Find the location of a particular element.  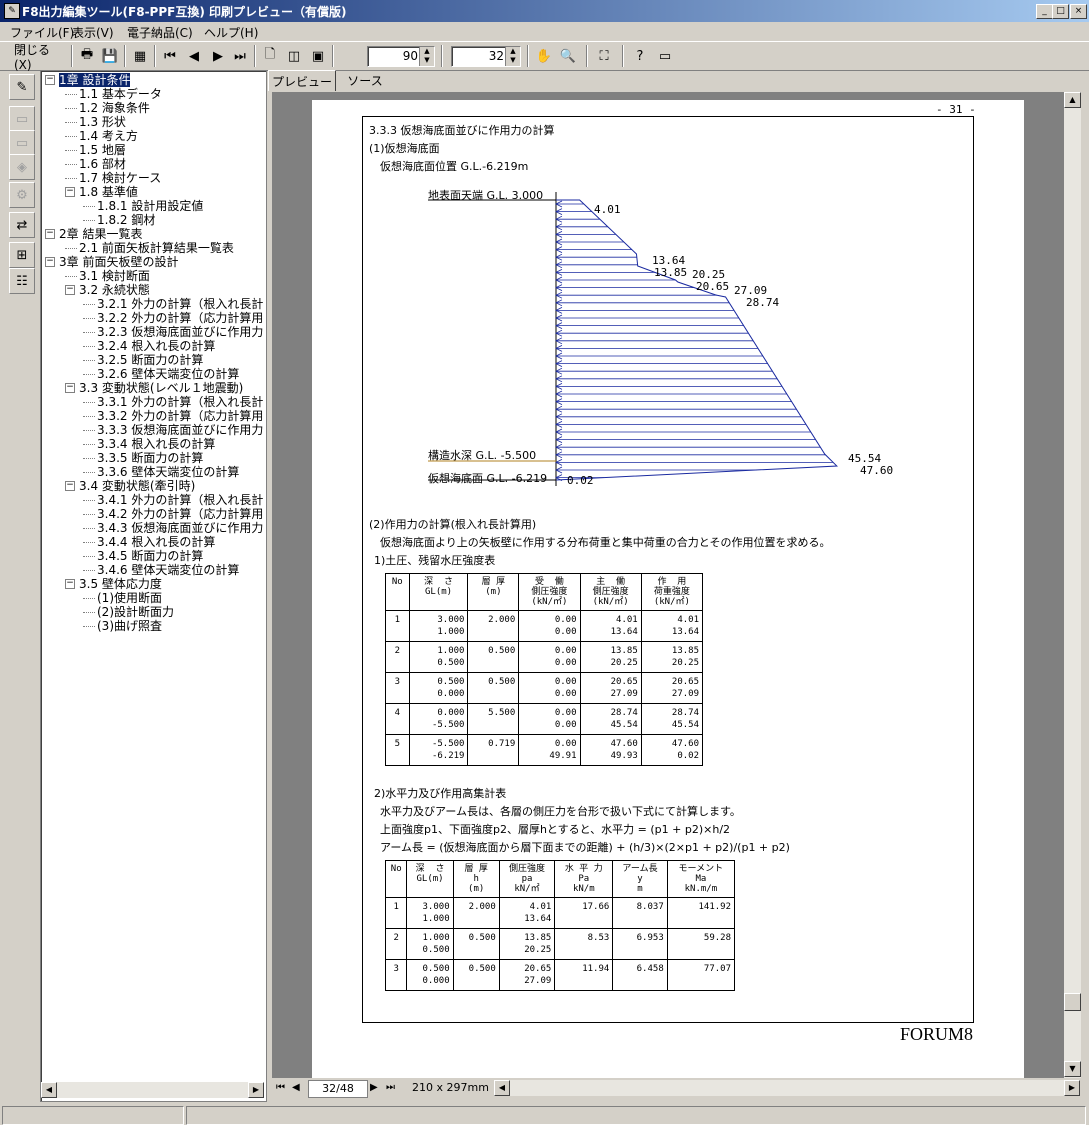

scroll-left-icon: ◀ is located at coordinates (49, 1090).